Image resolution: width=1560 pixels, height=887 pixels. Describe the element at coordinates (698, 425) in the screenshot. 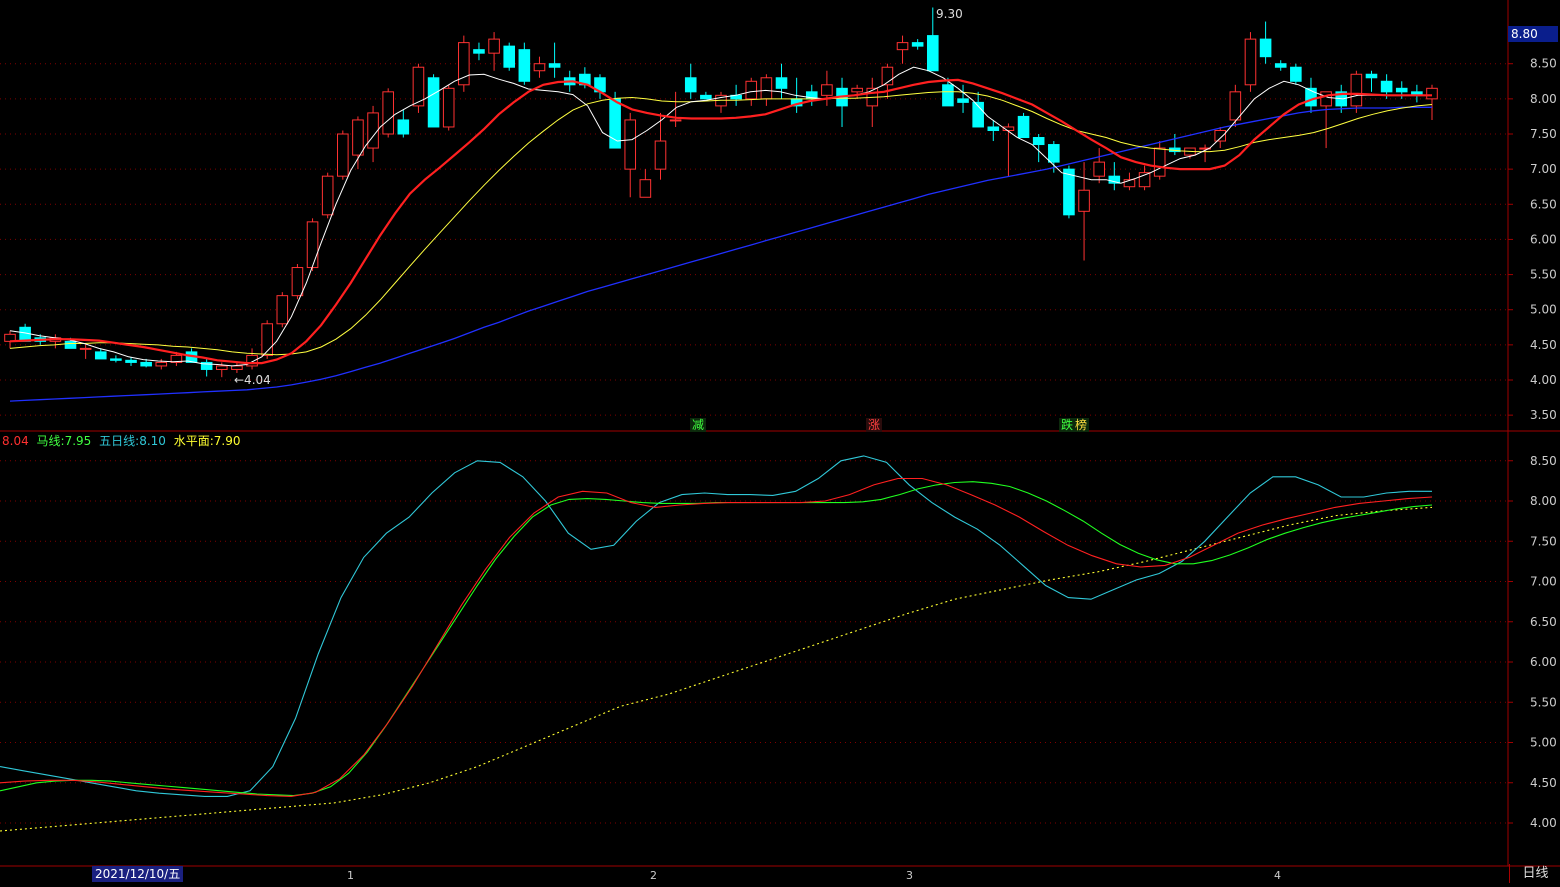

I see `signal-1: 减` at that location.